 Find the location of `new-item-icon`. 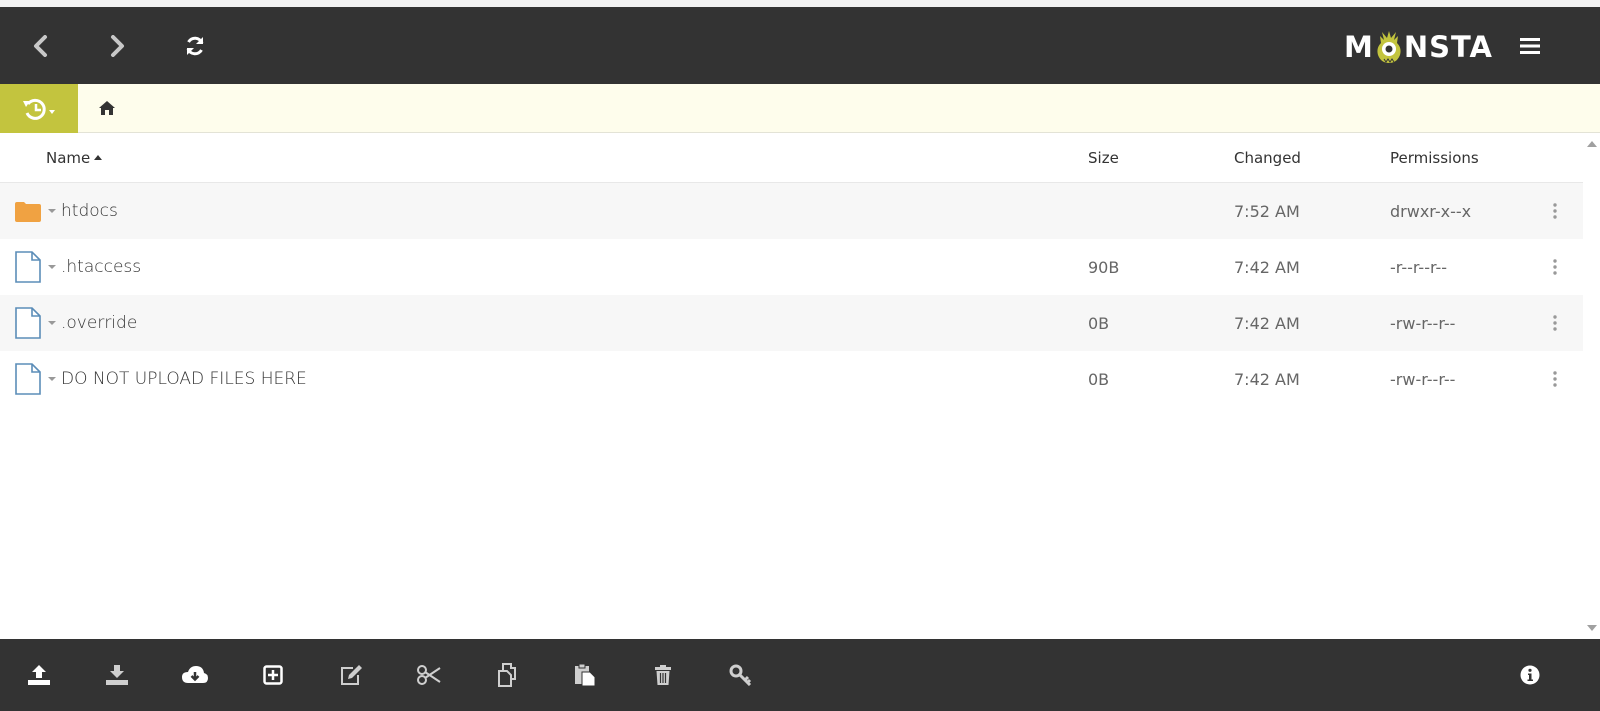

new-item-icon is located at coordinates (273, 675).